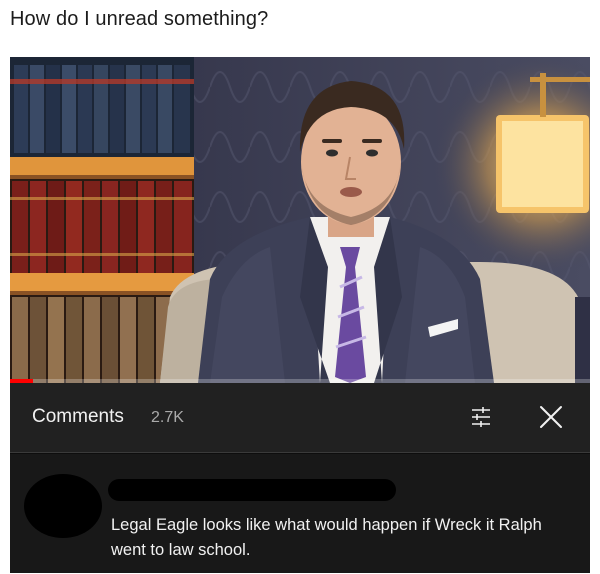 Image resolution: width=600 pixels, height=574 pixels. Describe the element at coordinates (78, 416) in the screenshot. I see `comments-title: Comments` at that location.